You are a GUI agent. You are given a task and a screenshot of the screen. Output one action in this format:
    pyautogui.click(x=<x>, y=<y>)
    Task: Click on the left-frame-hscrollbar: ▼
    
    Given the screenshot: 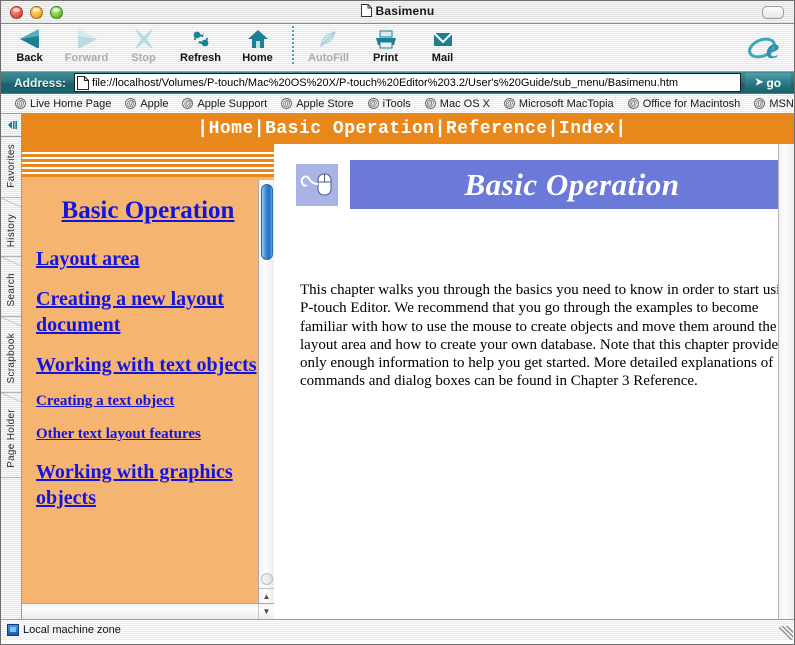 What is the action you would take?
    pyautogui.click(x=148, y=611)
    